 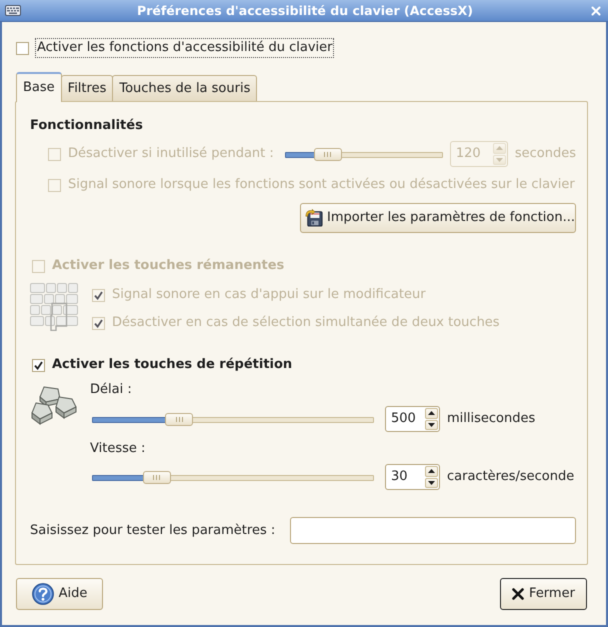 I want to click on spin-field: 30, so click(x=412, y=477).